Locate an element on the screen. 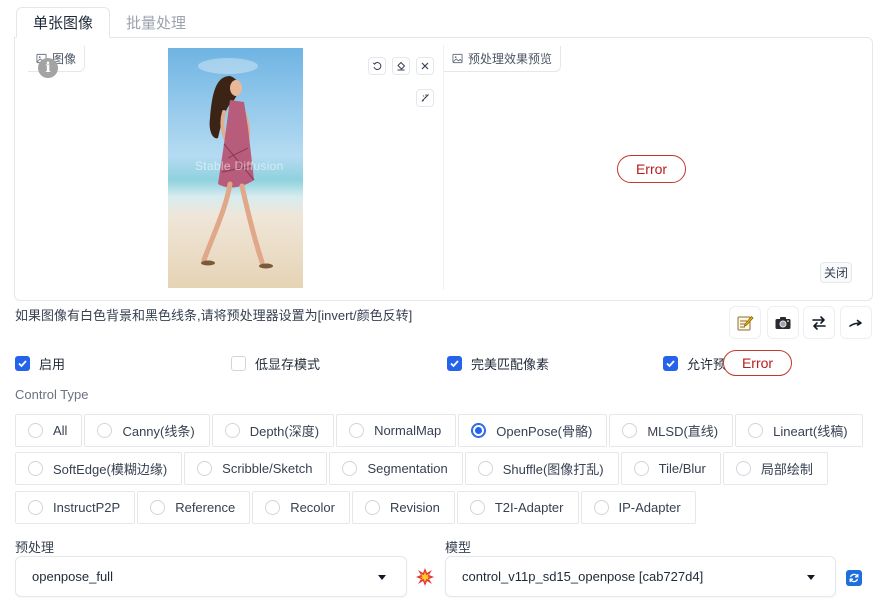 Image resolution: width=887 pixels, height=606 pixels. eraser-button is located at coordinates (401, 66).